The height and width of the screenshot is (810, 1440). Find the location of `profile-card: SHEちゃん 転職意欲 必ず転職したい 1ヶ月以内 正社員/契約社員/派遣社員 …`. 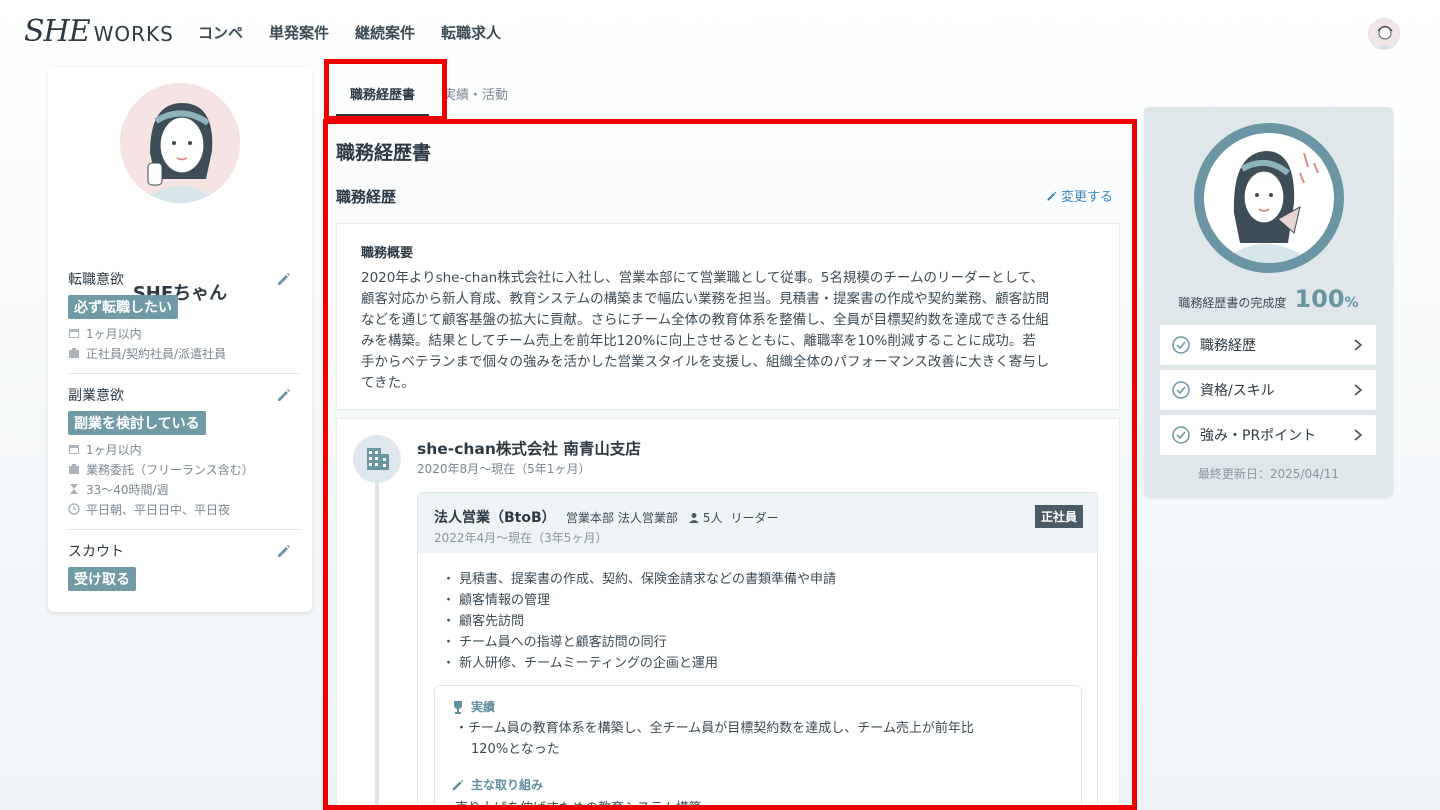

profile-card: SHEちゃん 転職意欲 必ず転職したい 1ヶ月以内 正社員/契約社員/派遣社員 … is located at coordinates (180, 339).